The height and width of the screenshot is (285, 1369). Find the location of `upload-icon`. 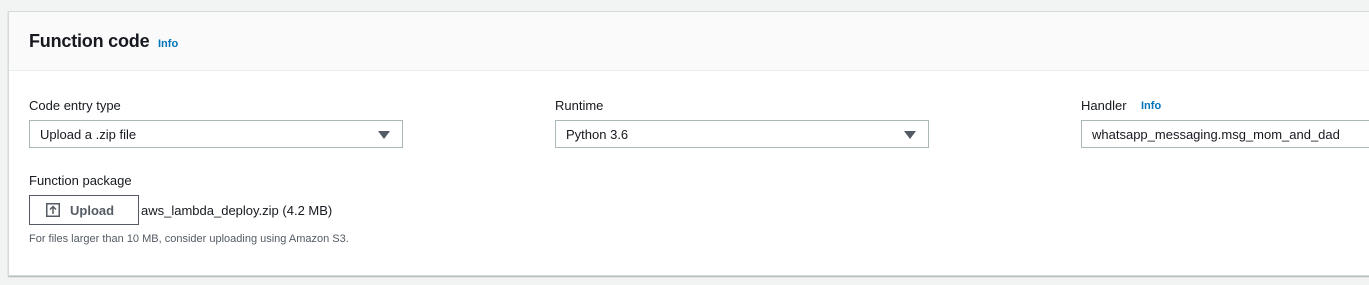

upload-icon is located at coordinates (53, 210).